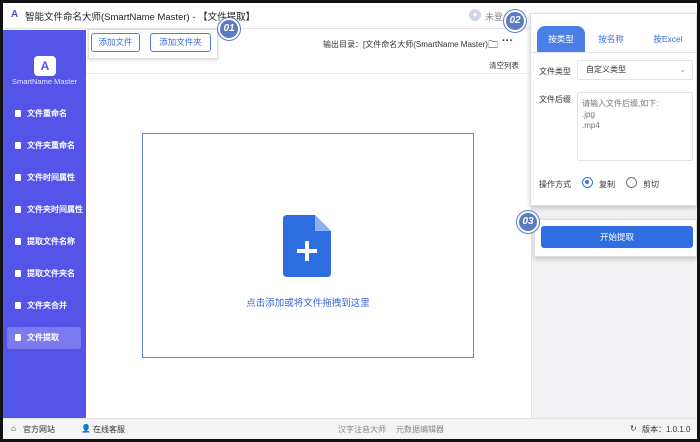 This screenshot has height=442, width=700. I want to click on folder-icon: 🗀, so click(493, 46).